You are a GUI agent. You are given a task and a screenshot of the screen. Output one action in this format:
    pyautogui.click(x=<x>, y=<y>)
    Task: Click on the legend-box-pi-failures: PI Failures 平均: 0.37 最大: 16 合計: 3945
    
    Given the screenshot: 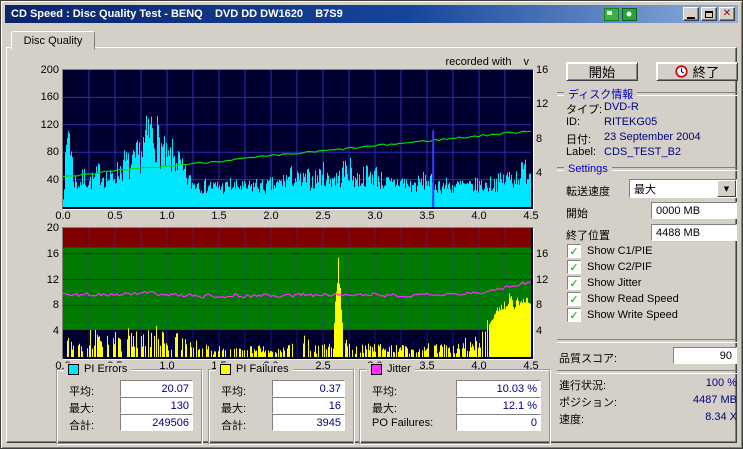 What is the action you would take?
    pyautogui.click(x=281, y=403)
    